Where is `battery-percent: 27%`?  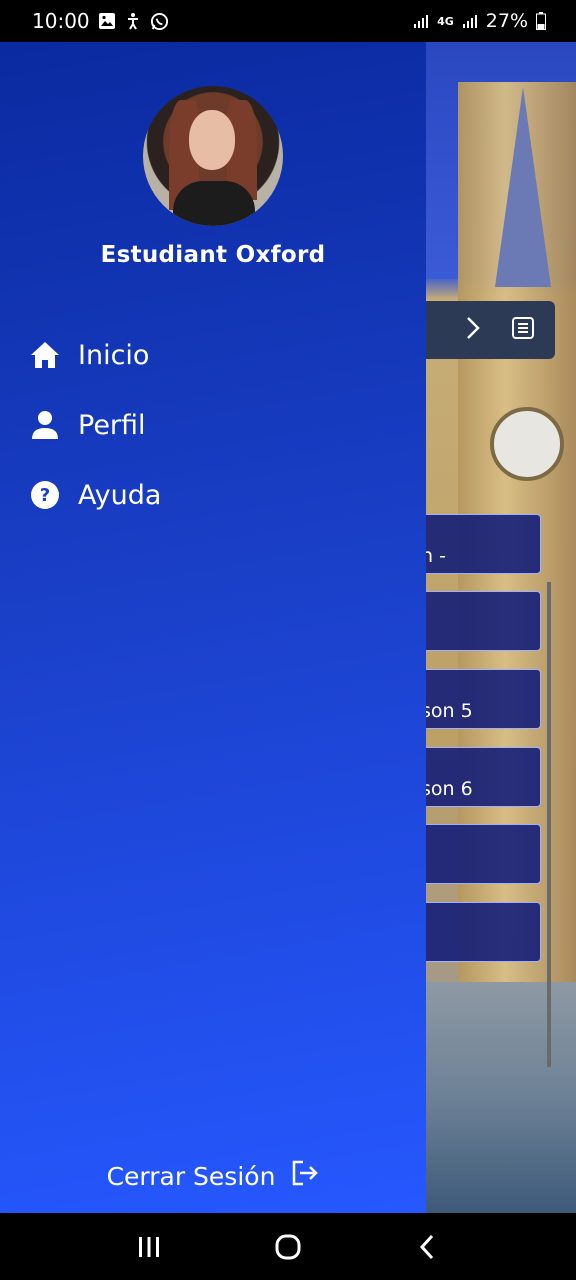
battery-percent: 27% is located at coordinates (506, 21).